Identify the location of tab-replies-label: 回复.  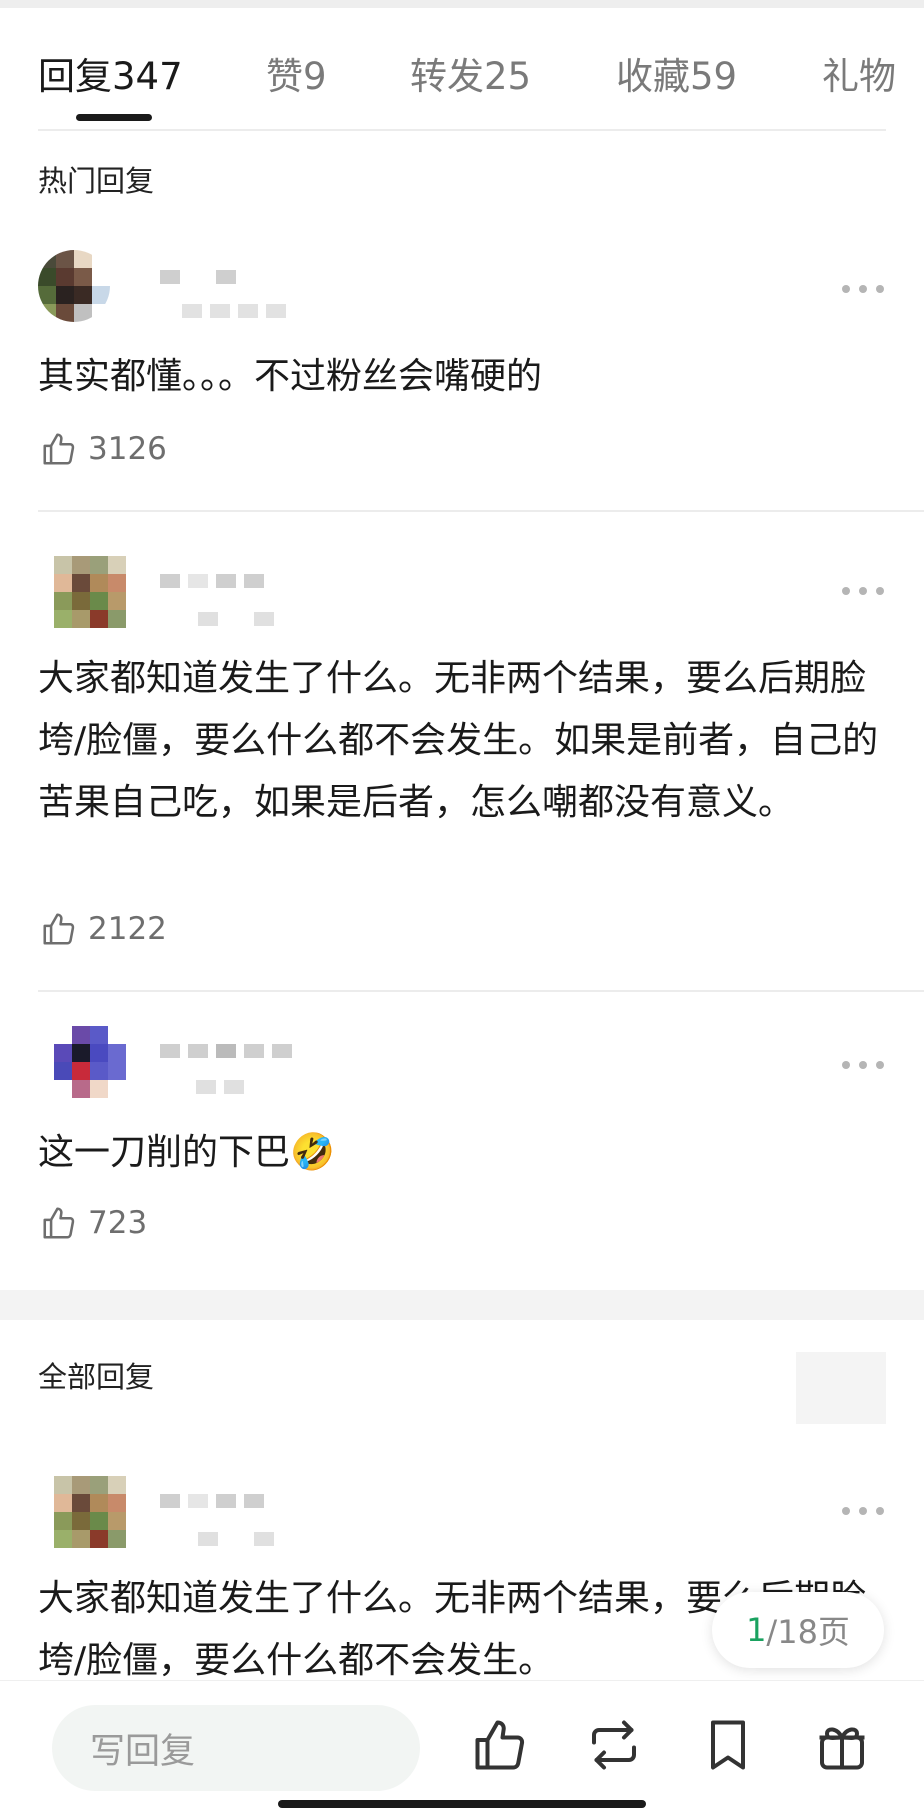
(75, 76).